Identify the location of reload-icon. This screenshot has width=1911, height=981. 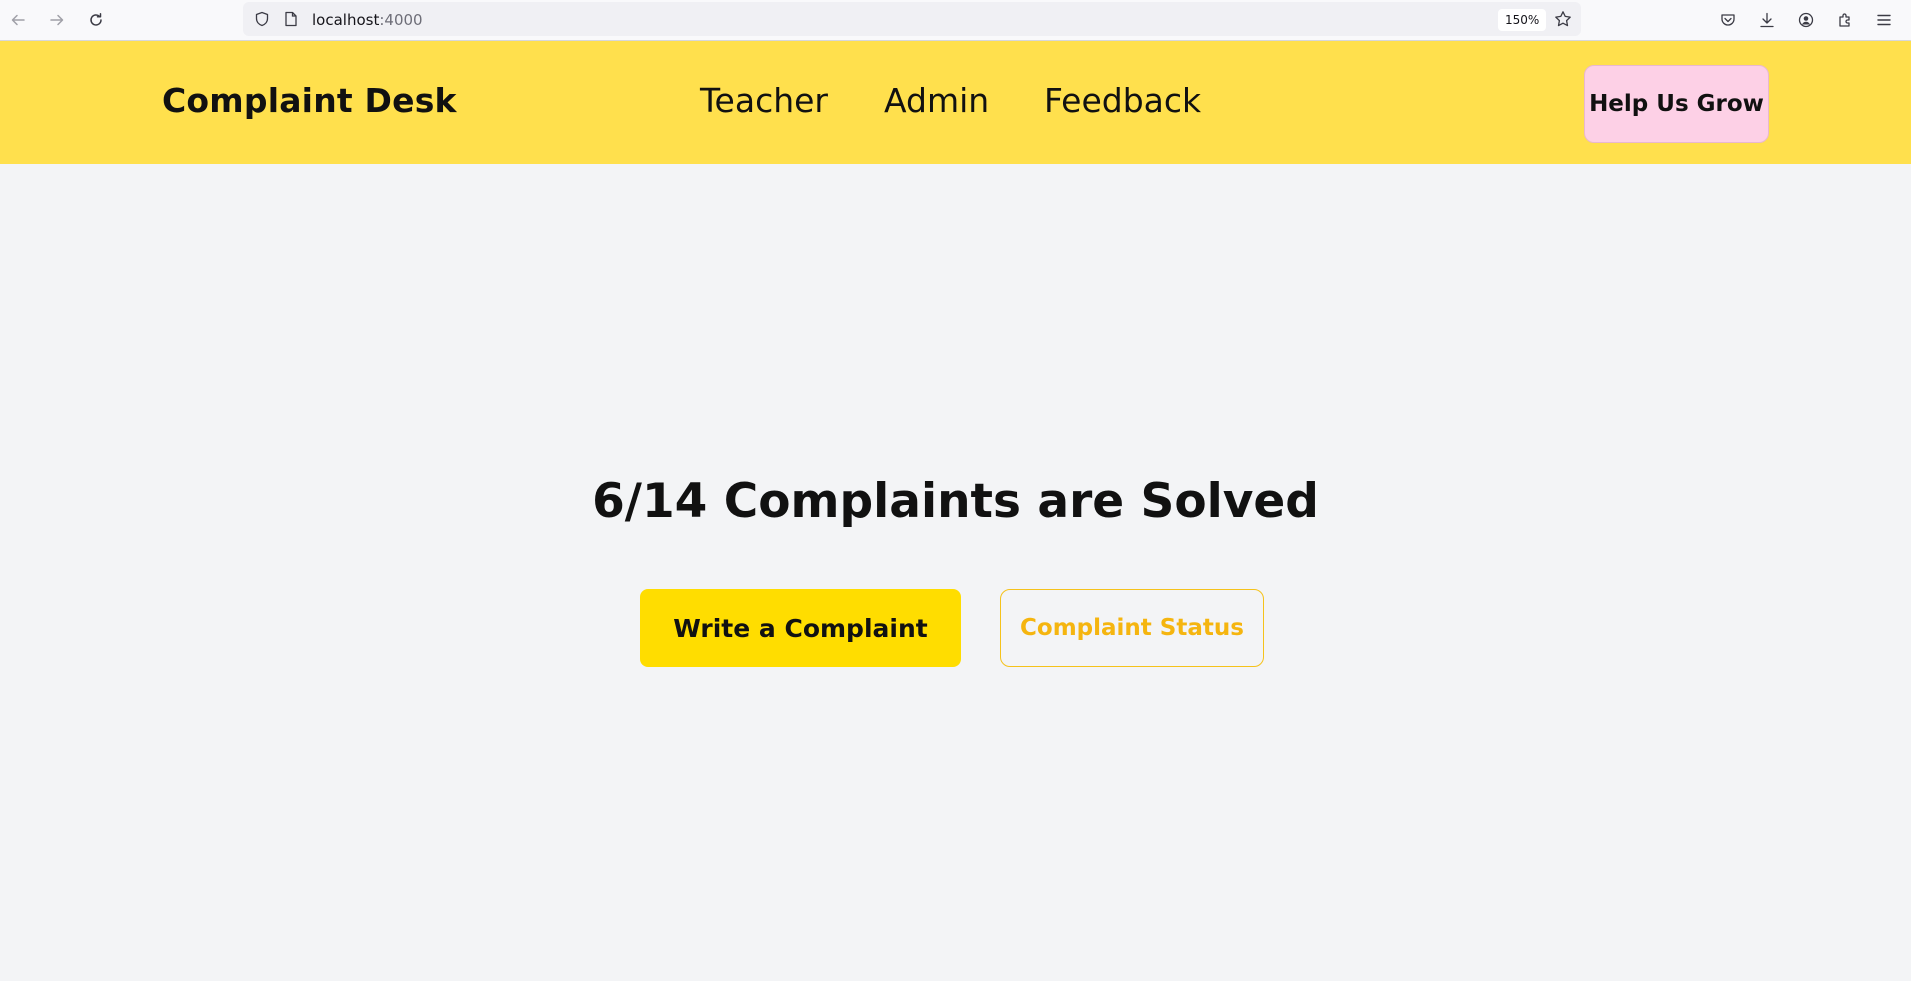
(96, 20).